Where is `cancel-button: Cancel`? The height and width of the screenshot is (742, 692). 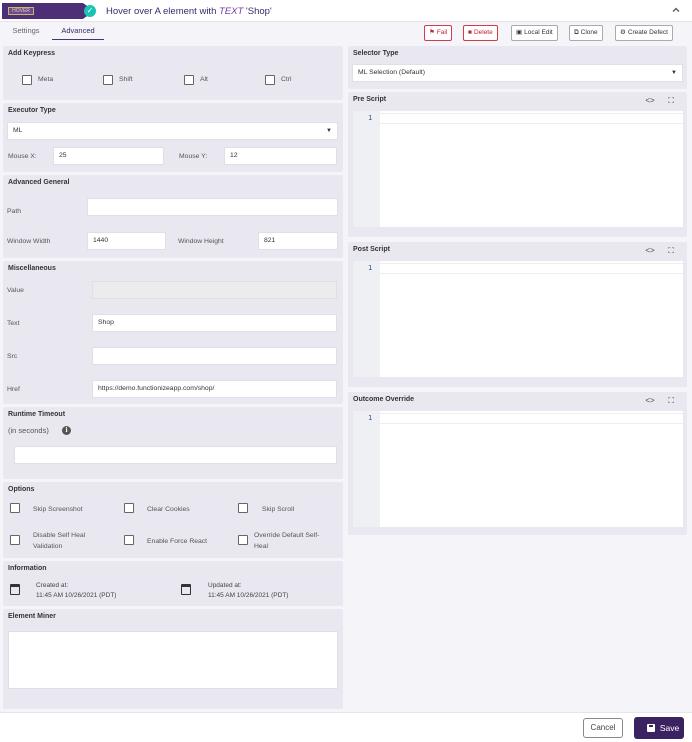
cancel-button: Cancel is located at coordinates (603, 728).